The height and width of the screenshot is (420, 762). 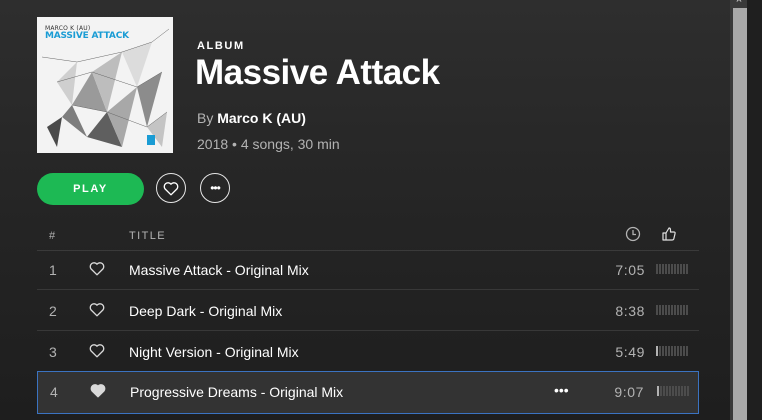 What do you see at coordinates (205, 311) in the screenshot?
I see `track-title: Deep Dark - Original Mix` at bounding box center [205, 311].